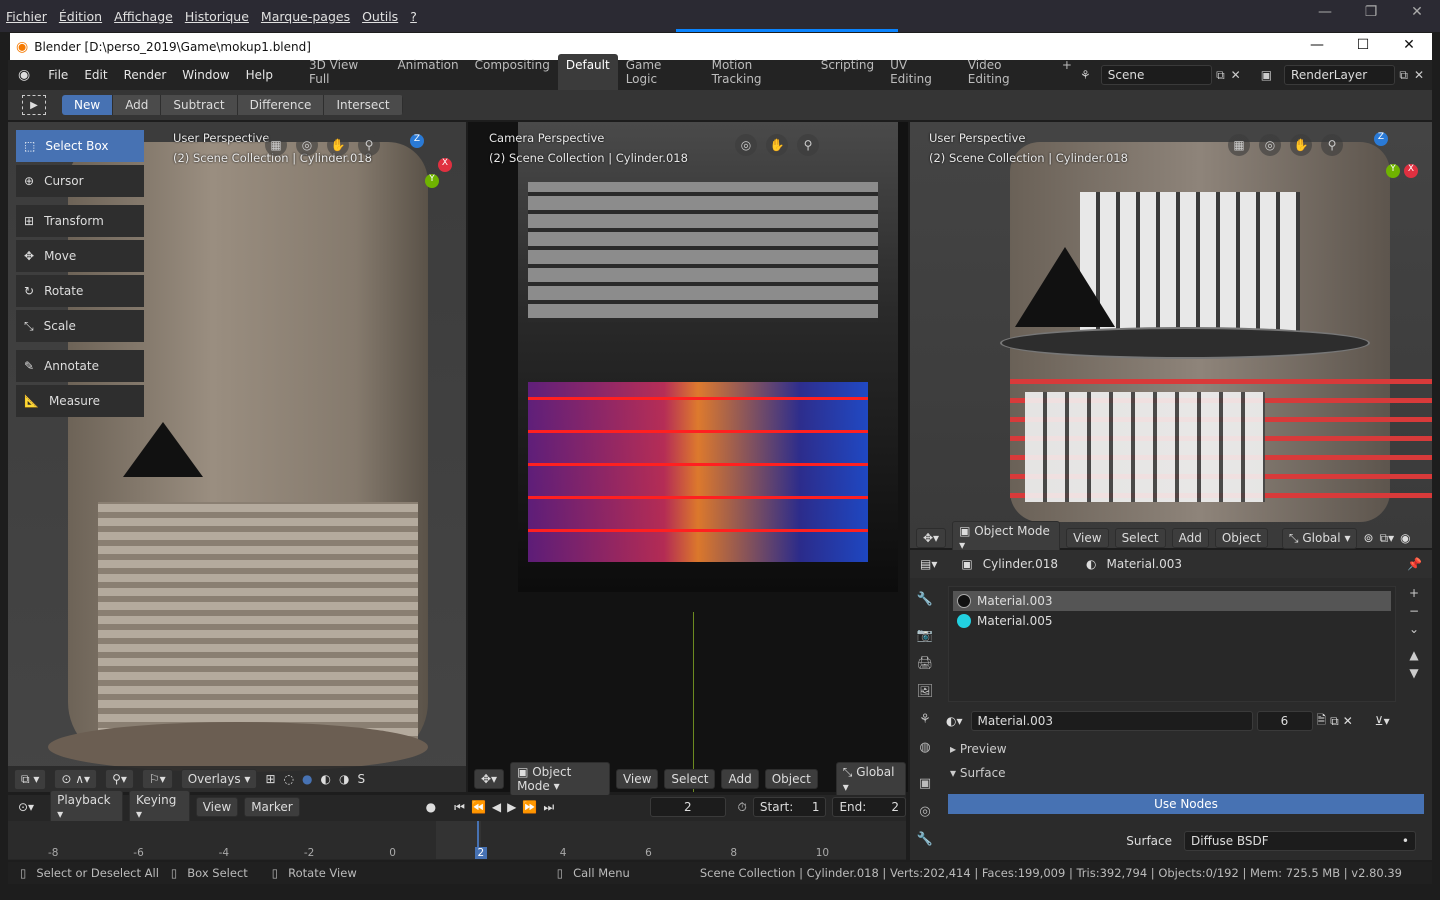  Describe the element at coordinates (661, 72) in the screenshot. I see `tab-game-logic: Game Logic` at that location.